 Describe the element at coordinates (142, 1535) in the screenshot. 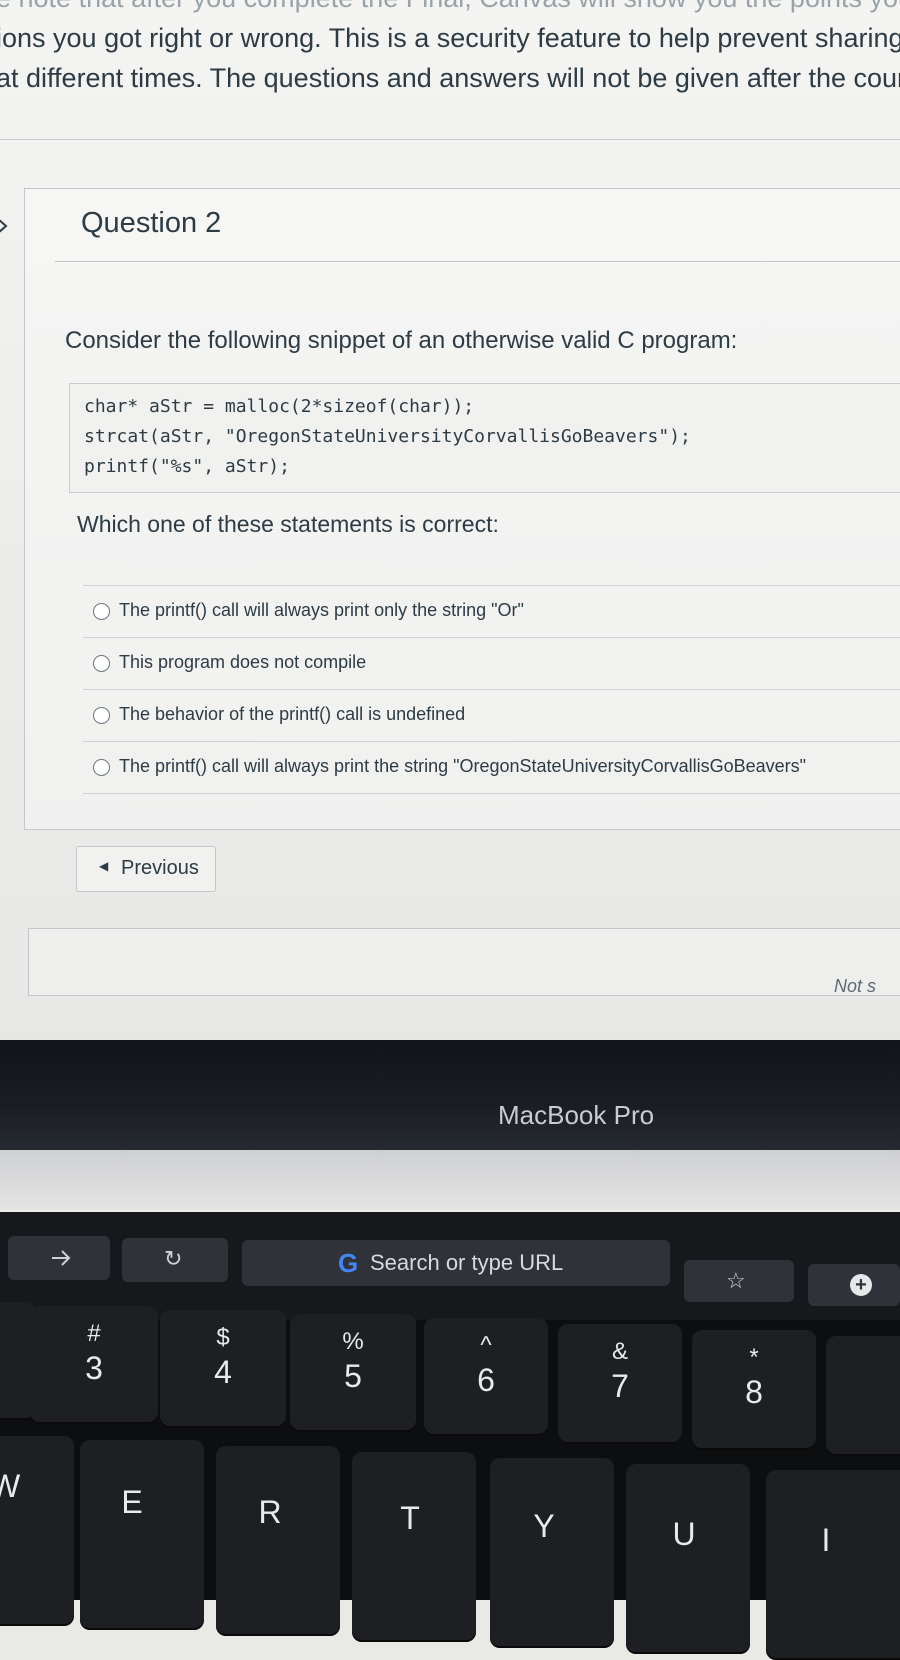

I see `key-e: E` at that location.